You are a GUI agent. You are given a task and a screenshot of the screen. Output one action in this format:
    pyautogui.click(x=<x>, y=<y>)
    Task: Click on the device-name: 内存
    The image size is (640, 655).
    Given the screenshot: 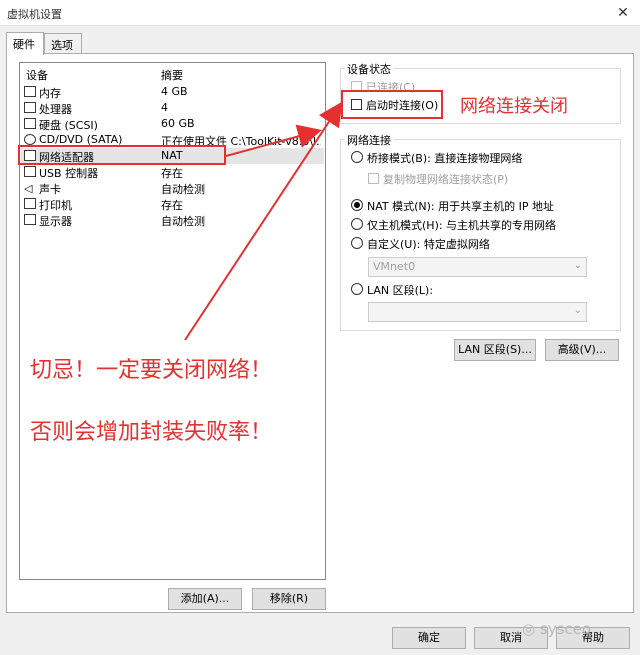 What is the action you would take?
    pyautogui.click(x=50, y=93)
    